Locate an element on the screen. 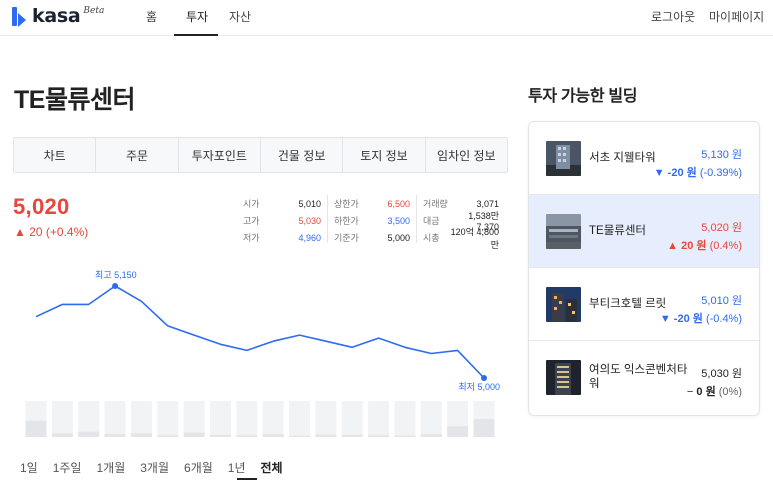 This screenshot has height=491, width=773. tab-invest-point: 투자포인트 is located at coordinates (220, 155).